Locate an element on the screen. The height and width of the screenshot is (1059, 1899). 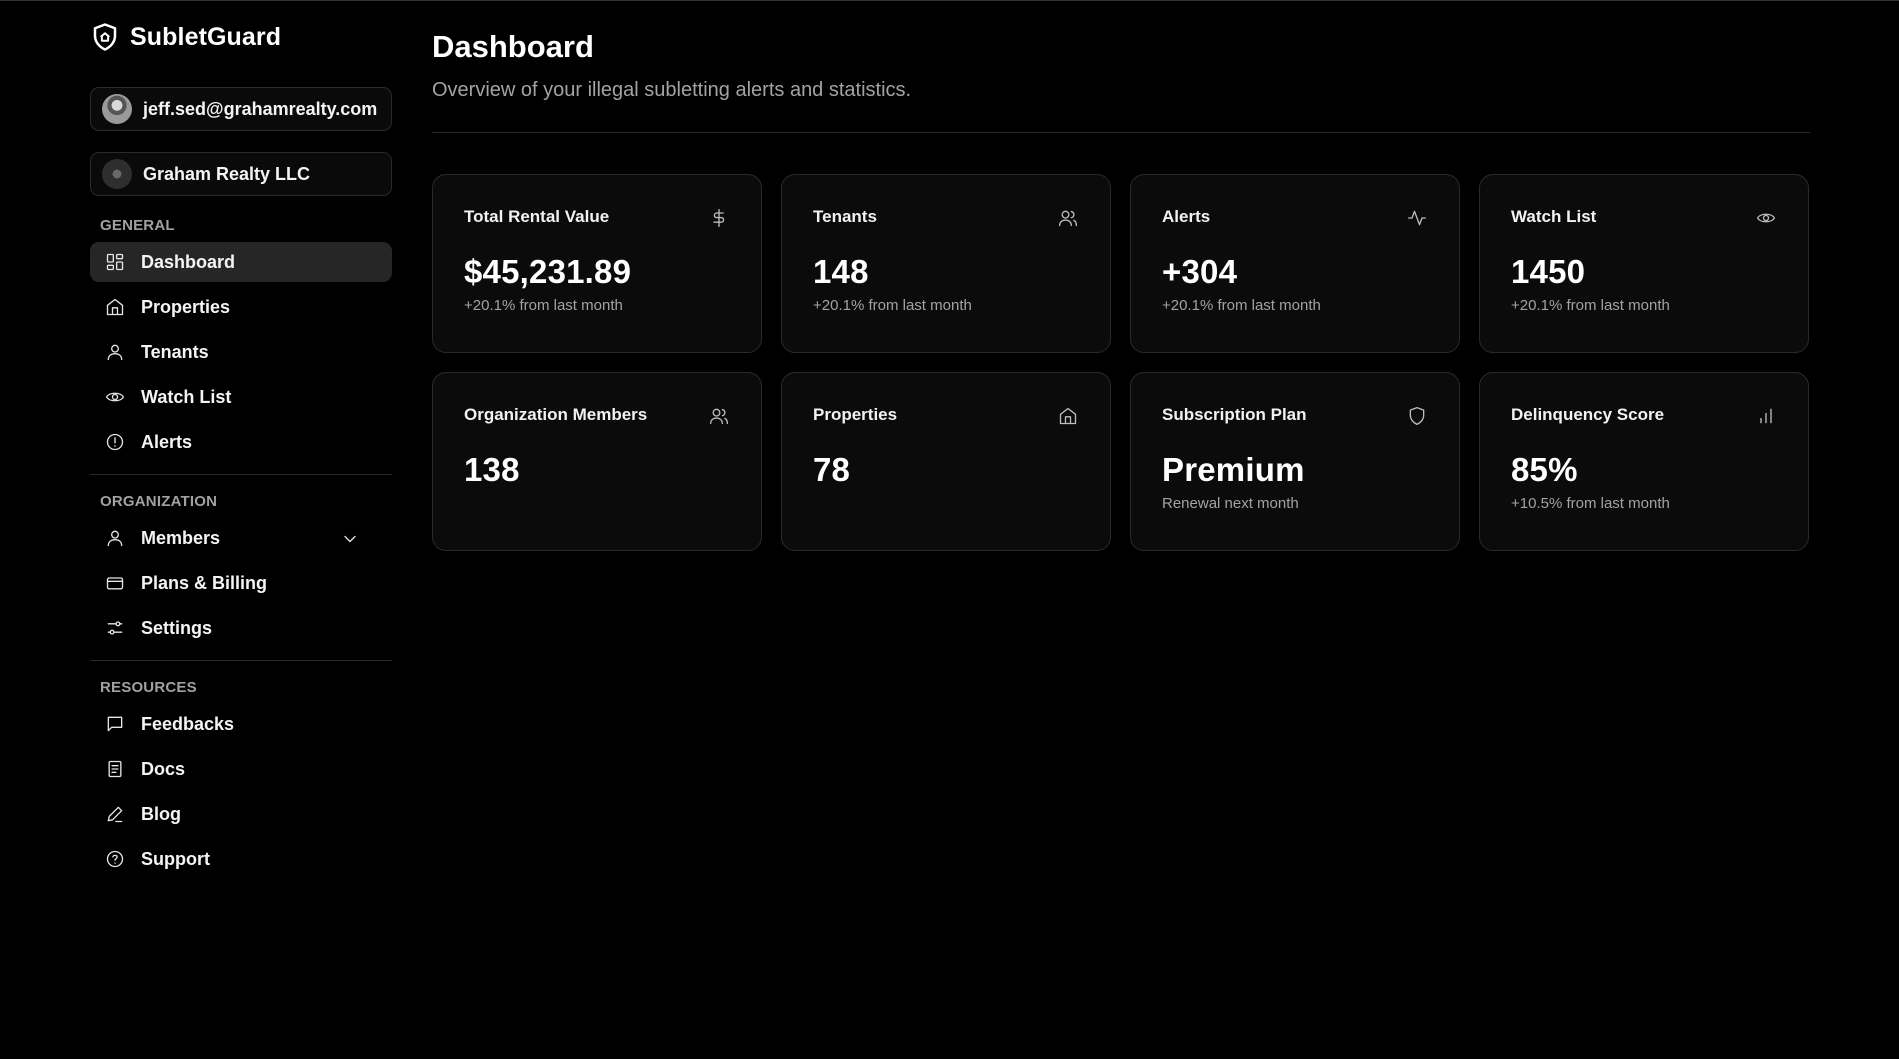
header-divider is located at coordinates (1121, 132).